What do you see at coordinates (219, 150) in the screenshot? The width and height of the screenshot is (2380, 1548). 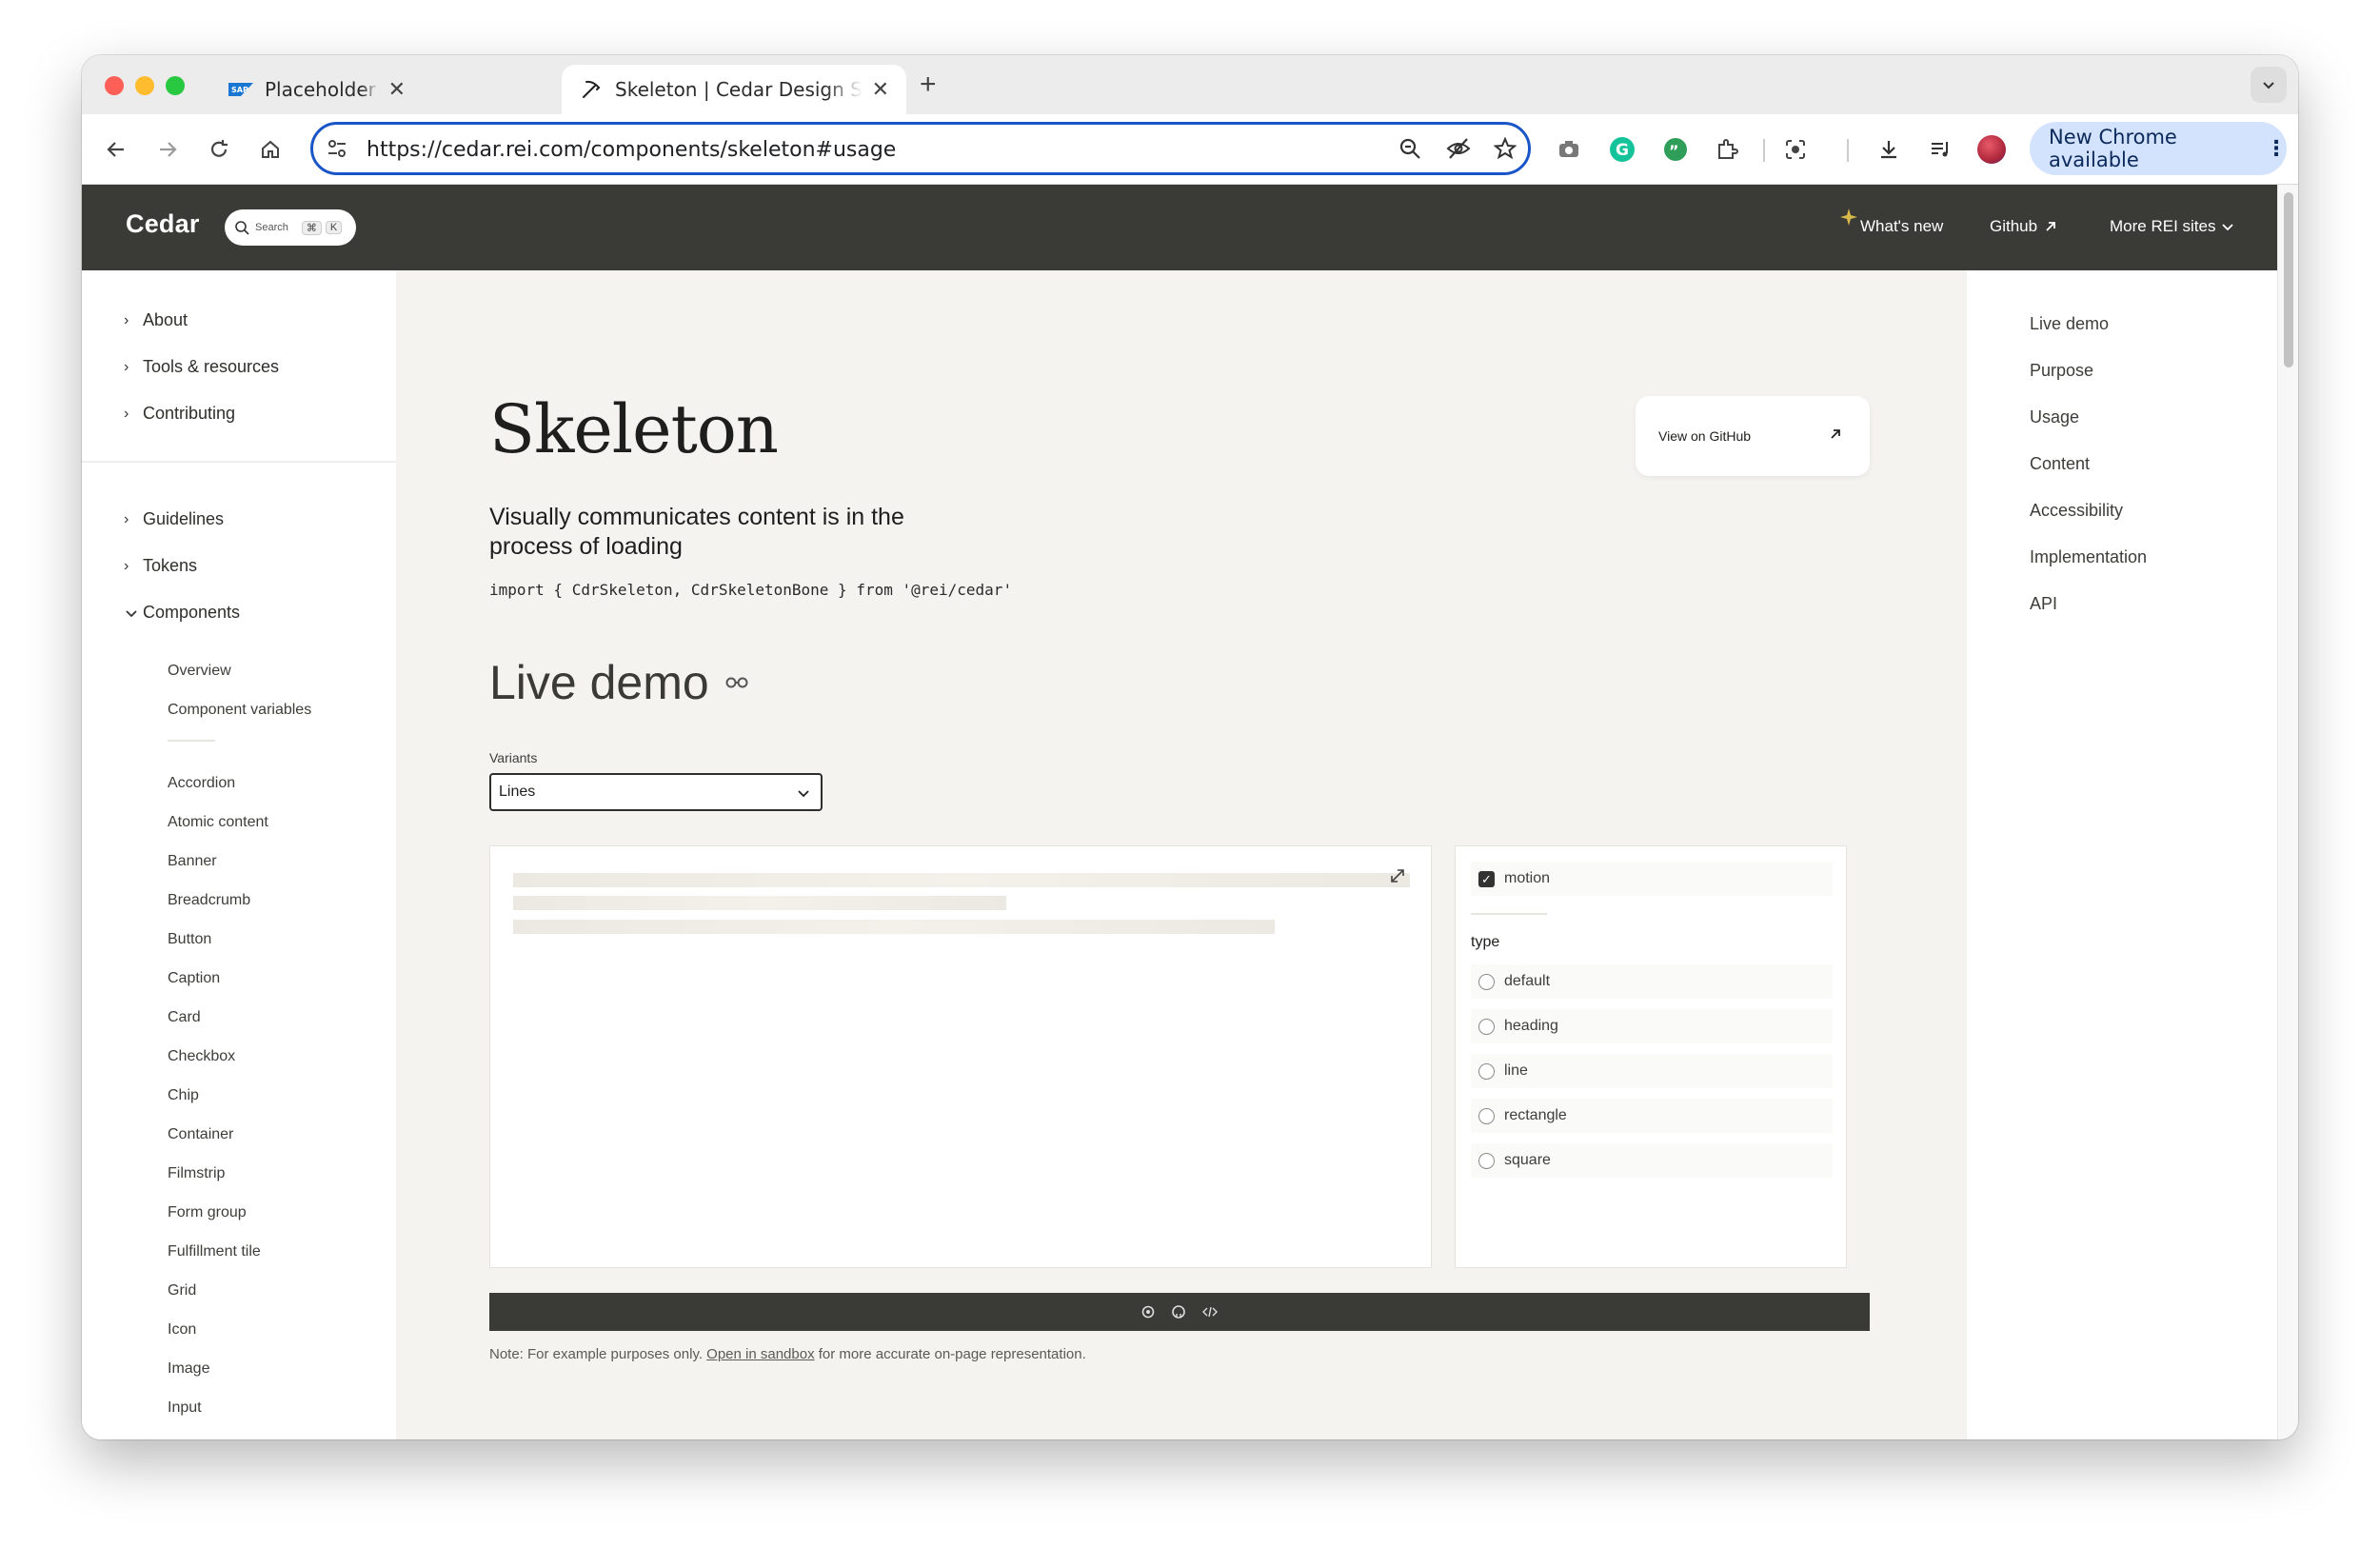 I see `reload-button` at bounding box center [219, 150].